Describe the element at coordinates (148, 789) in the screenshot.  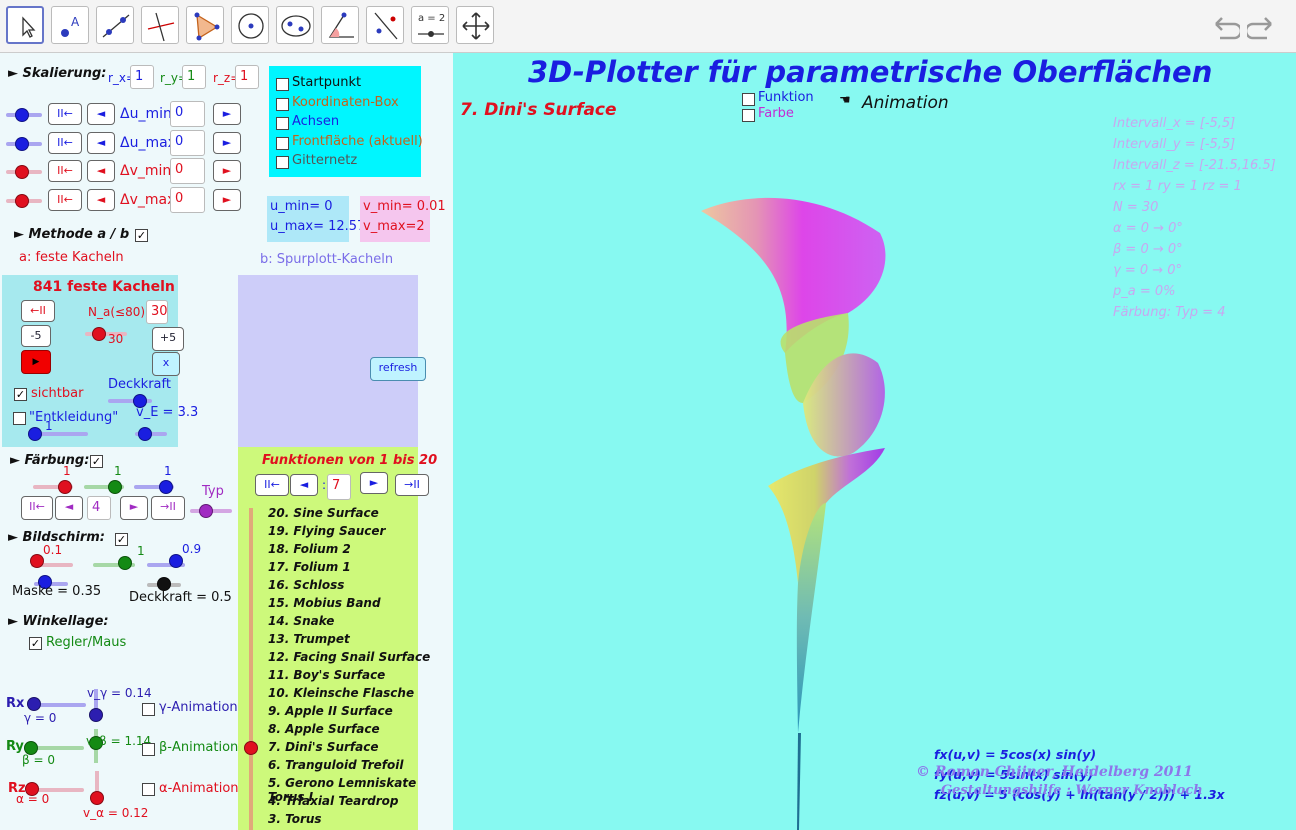
I see `alpha-anim-checkbox` at that location.